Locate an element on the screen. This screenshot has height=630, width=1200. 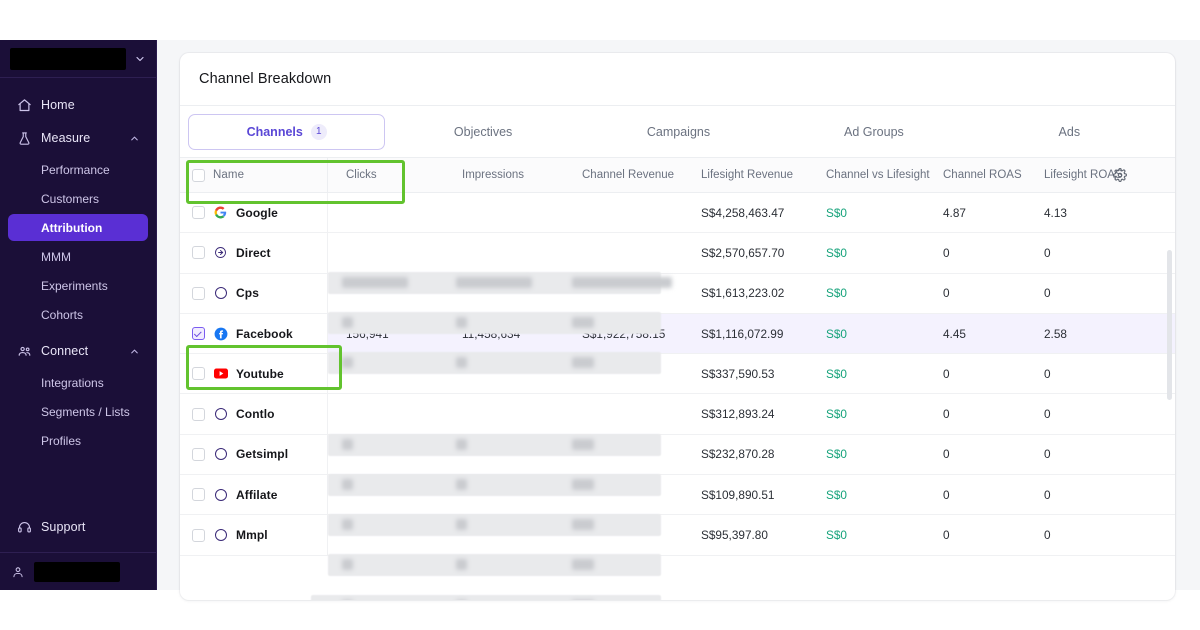
cell-channel-roas: 4.87 is located at coordinates (954, 212).